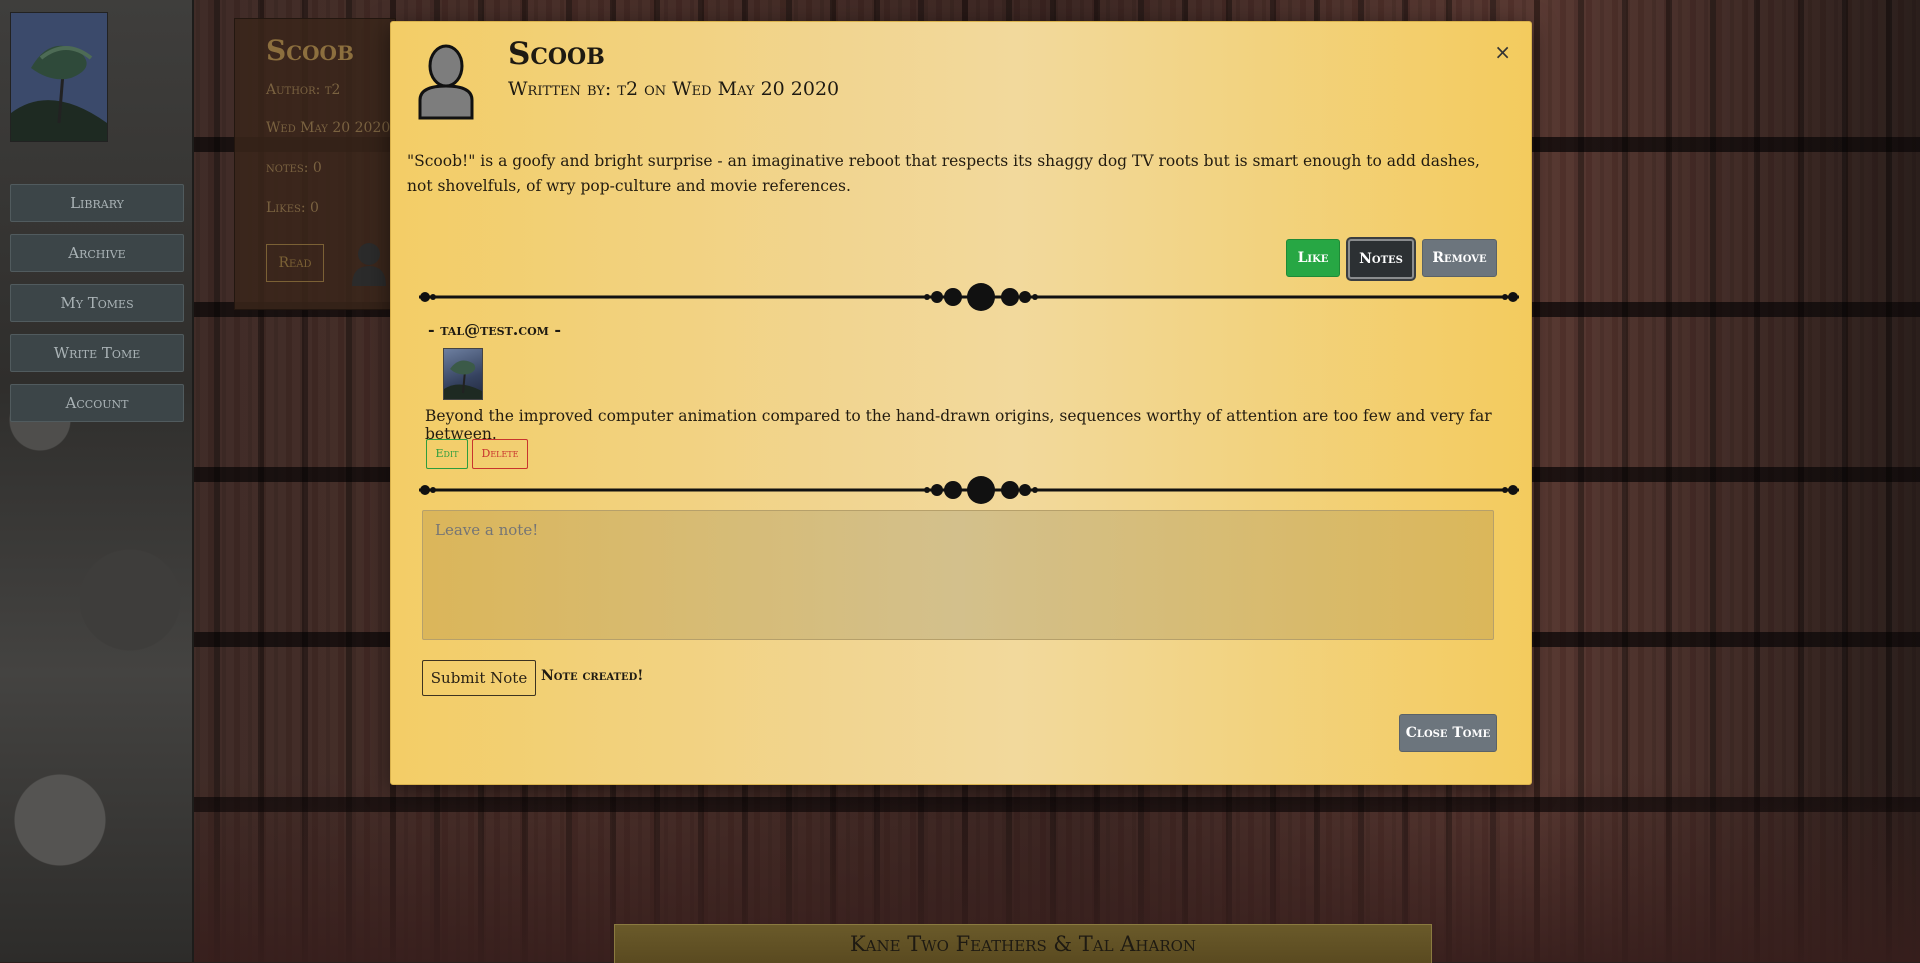 This screenshot has height=963, width=1920. I want to click on close-tome-button: Close Tome, so click(1448, 733).